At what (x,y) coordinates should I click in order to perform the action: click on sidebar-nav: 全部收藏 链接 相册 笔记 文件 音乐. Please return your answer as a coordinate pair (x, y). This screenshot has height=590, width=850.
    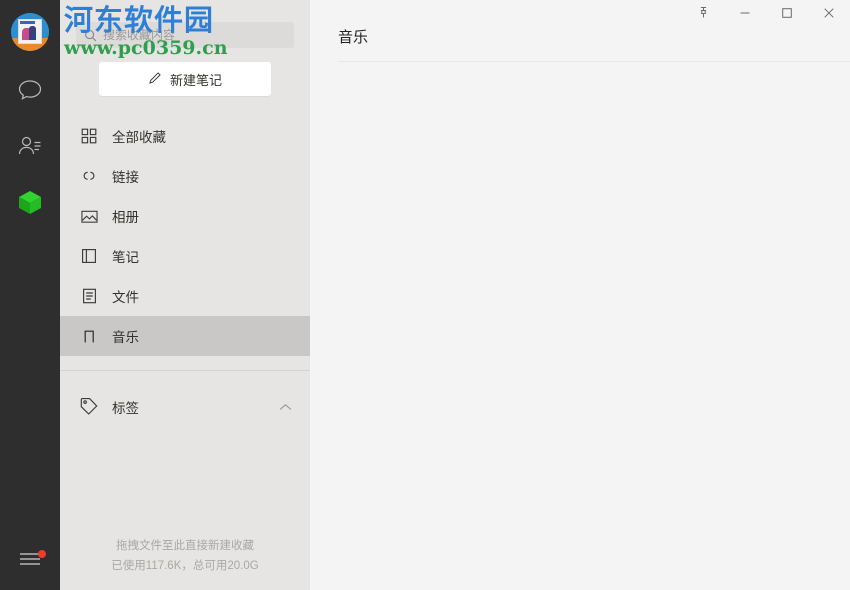
    Looking at the image, I should click on (185, 236).